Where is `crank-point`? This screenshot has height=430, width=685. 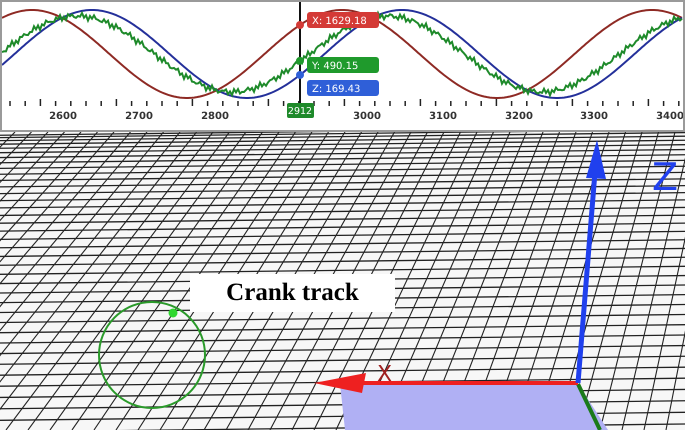
crank-point is located at coordinates (173, 313).